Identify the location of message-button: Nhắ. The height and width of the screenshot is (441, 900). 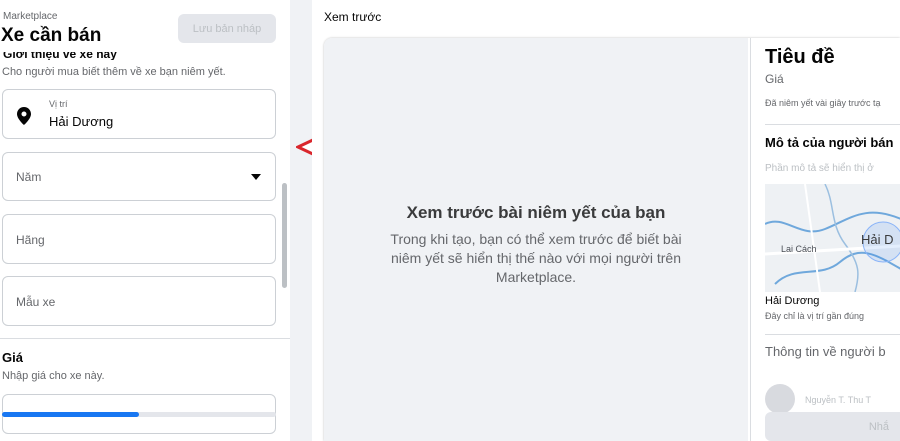
(832, 426).